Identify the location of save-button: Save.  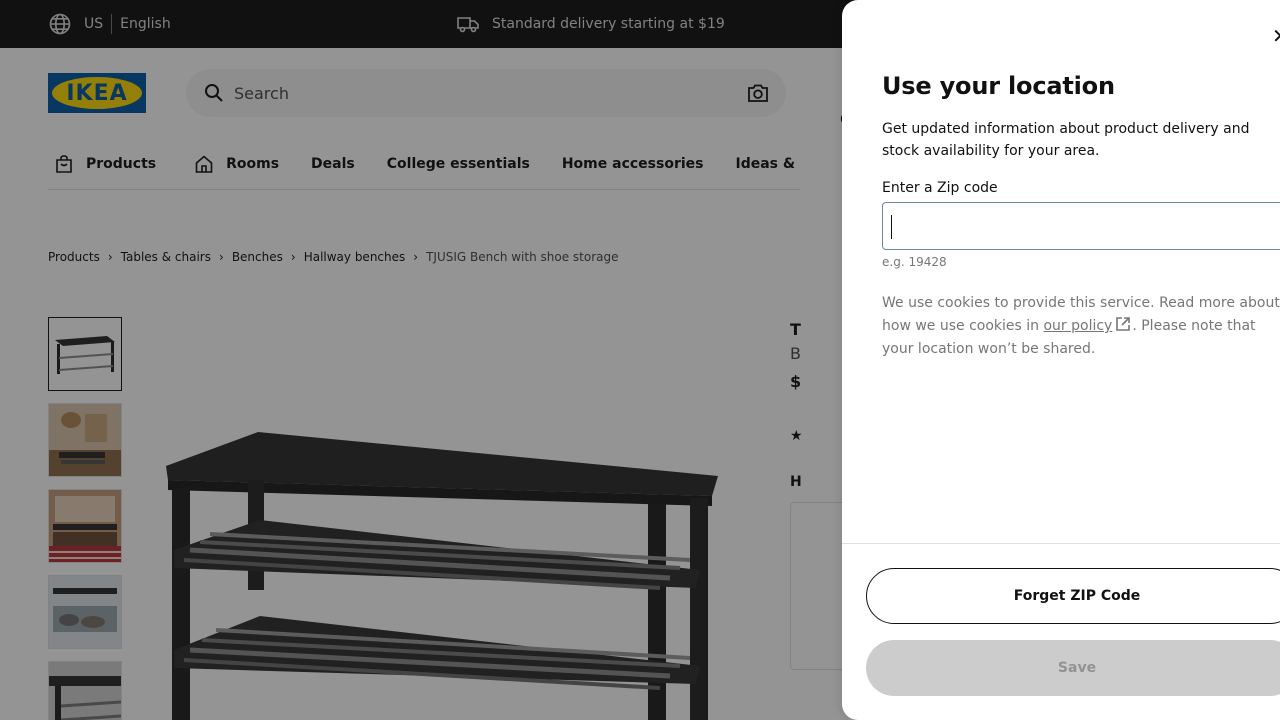
(1073, 668).